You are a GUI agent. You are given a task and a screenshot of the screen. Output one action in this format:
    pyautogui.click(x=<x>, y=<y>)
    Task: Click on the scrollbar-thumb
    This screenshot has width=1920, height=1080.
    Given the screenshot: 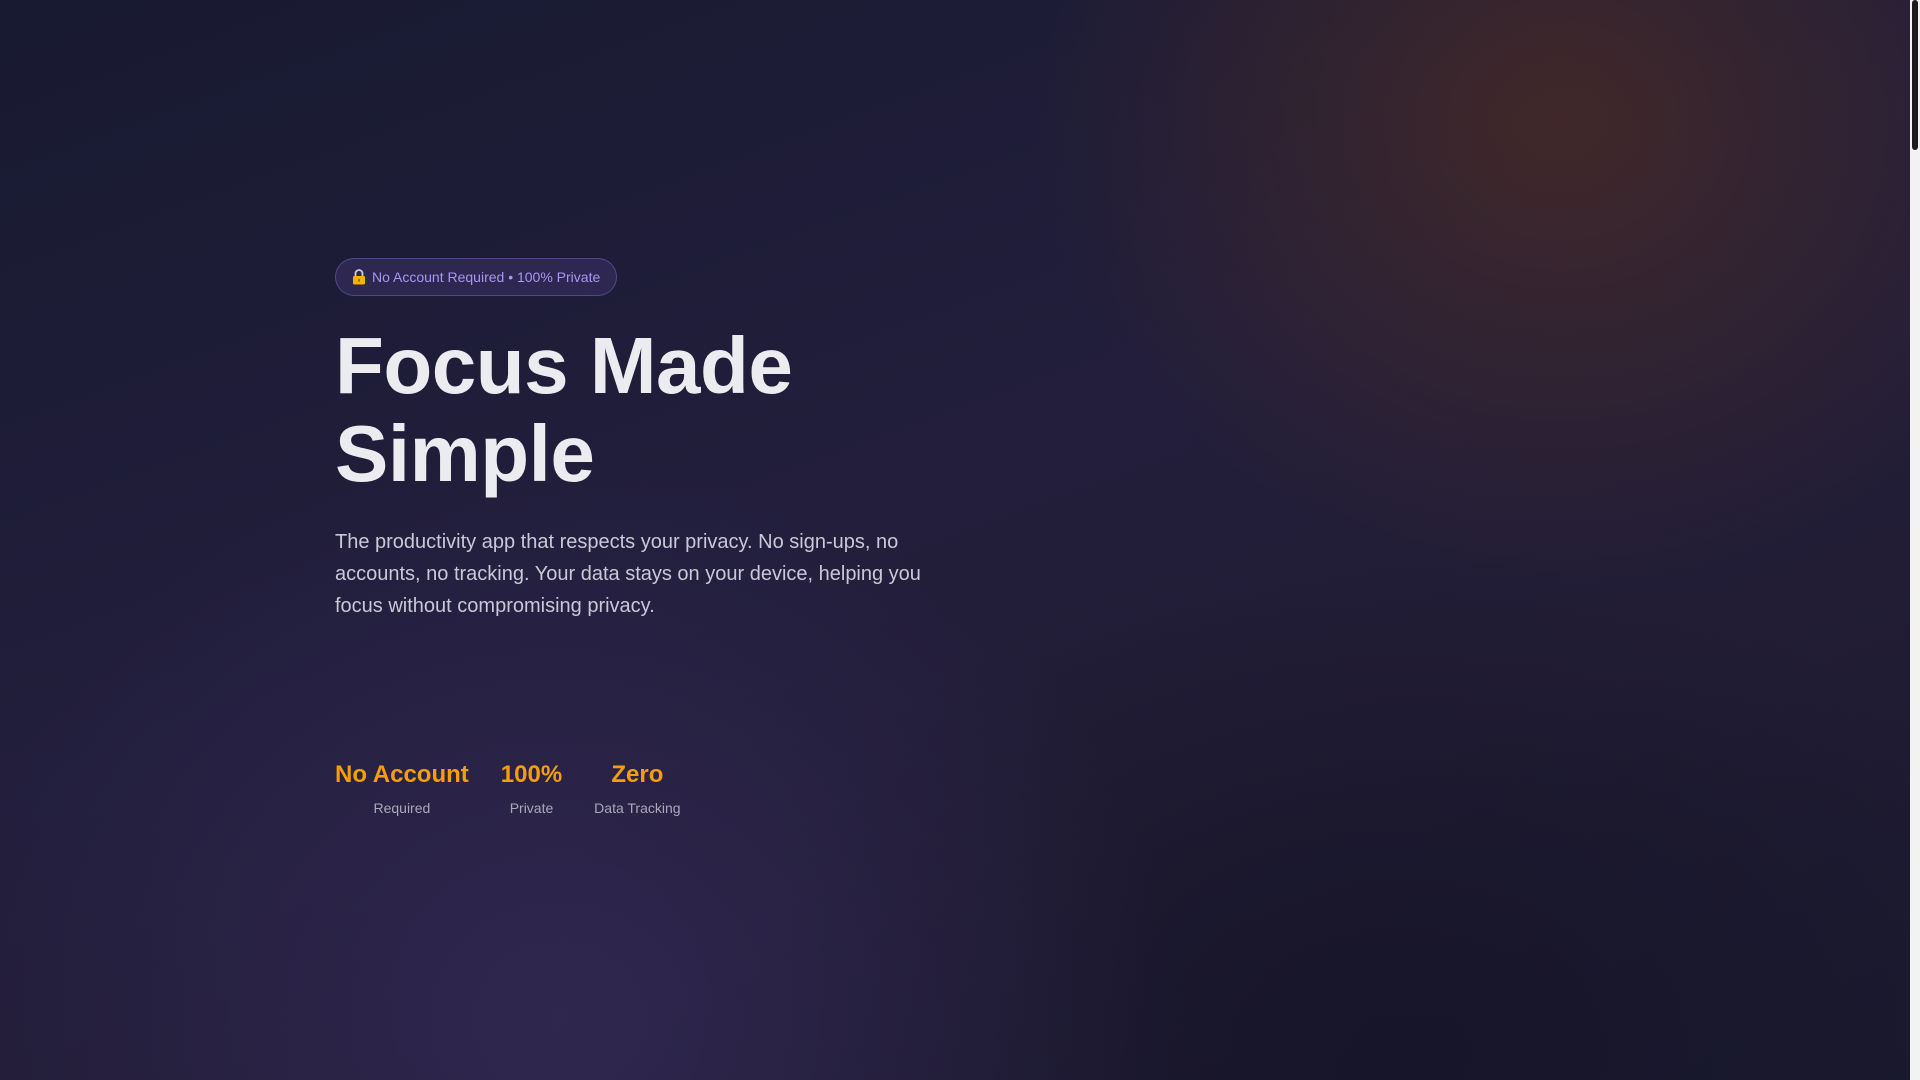 What is the action you would take?
    pyautogui.click(x=1915, y=75)
    